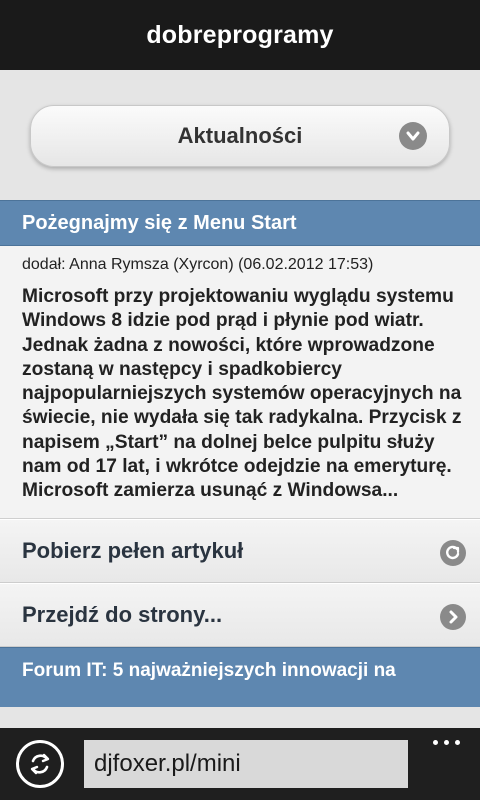  I want to click on app-title: dobreprogramy, so click(240, 34).